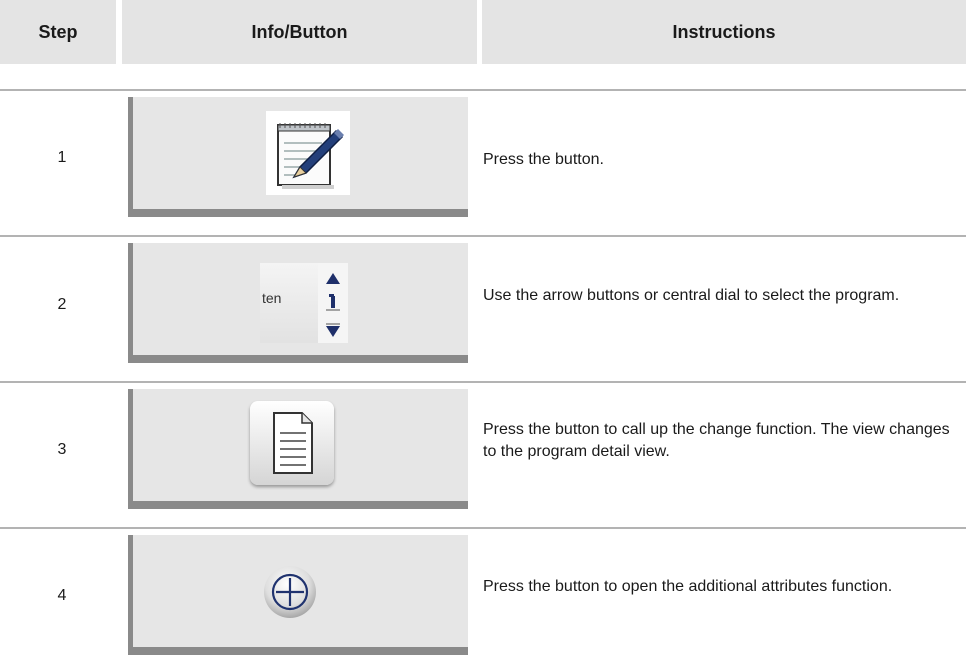 The width and height of the screenshot is (966, 664). I want to click on program-list-selector-icon: ten, so click(304, 303).